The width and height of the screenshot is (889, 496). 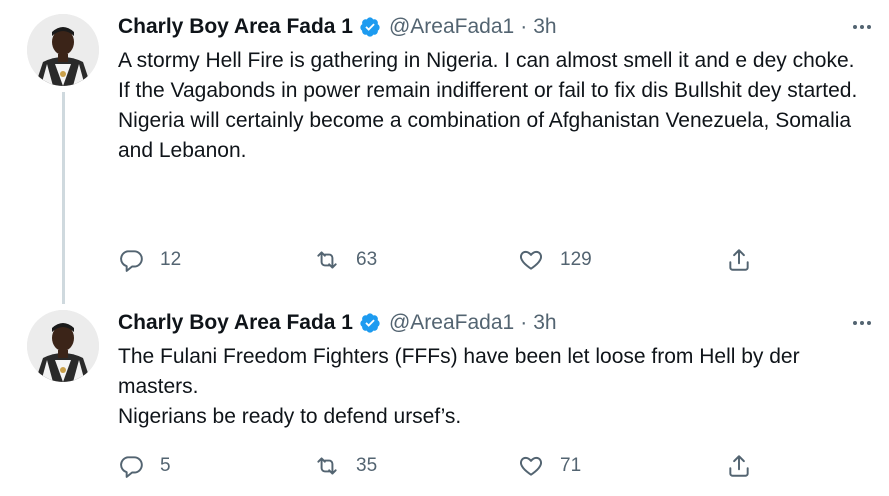 What do you see at coordinates (367, 259) in the screenshot?
I see `retweet-count: 63` at bounding box center [367, 259].